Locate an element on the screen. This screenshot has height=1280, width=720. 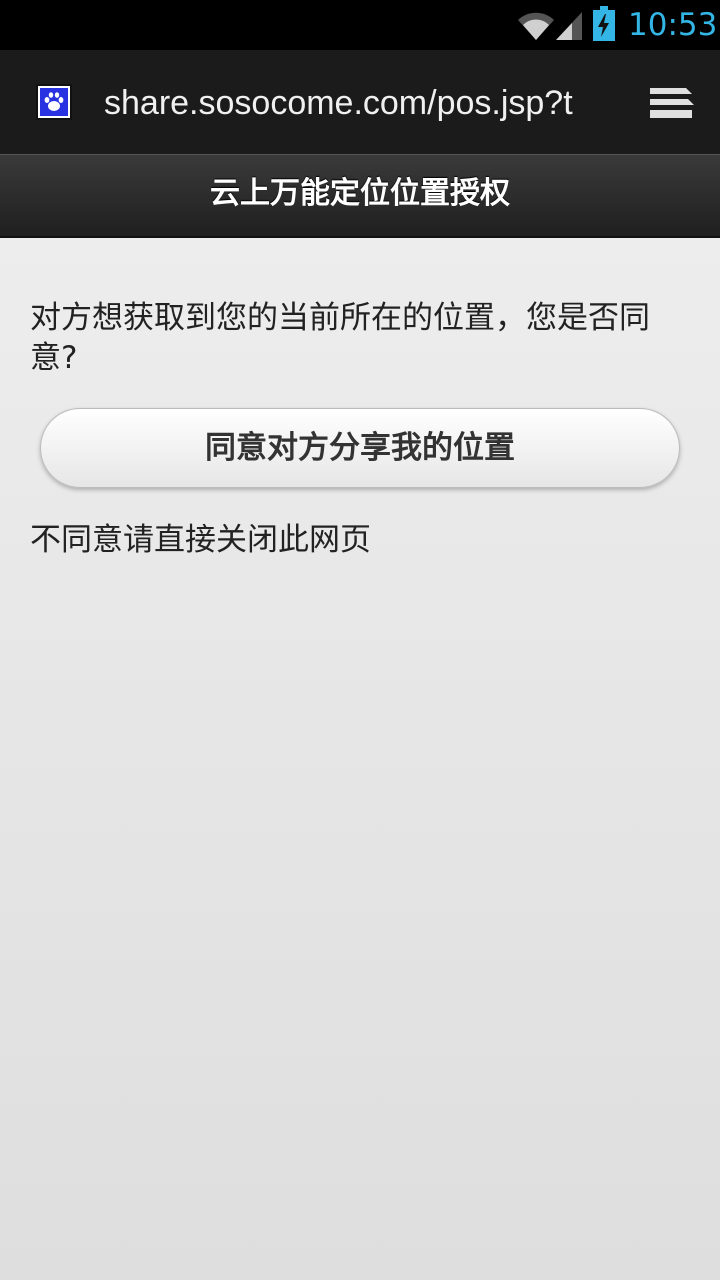
url-field: share.sosocome.com/pos.jsp?t is located at coordinates (356, 103).